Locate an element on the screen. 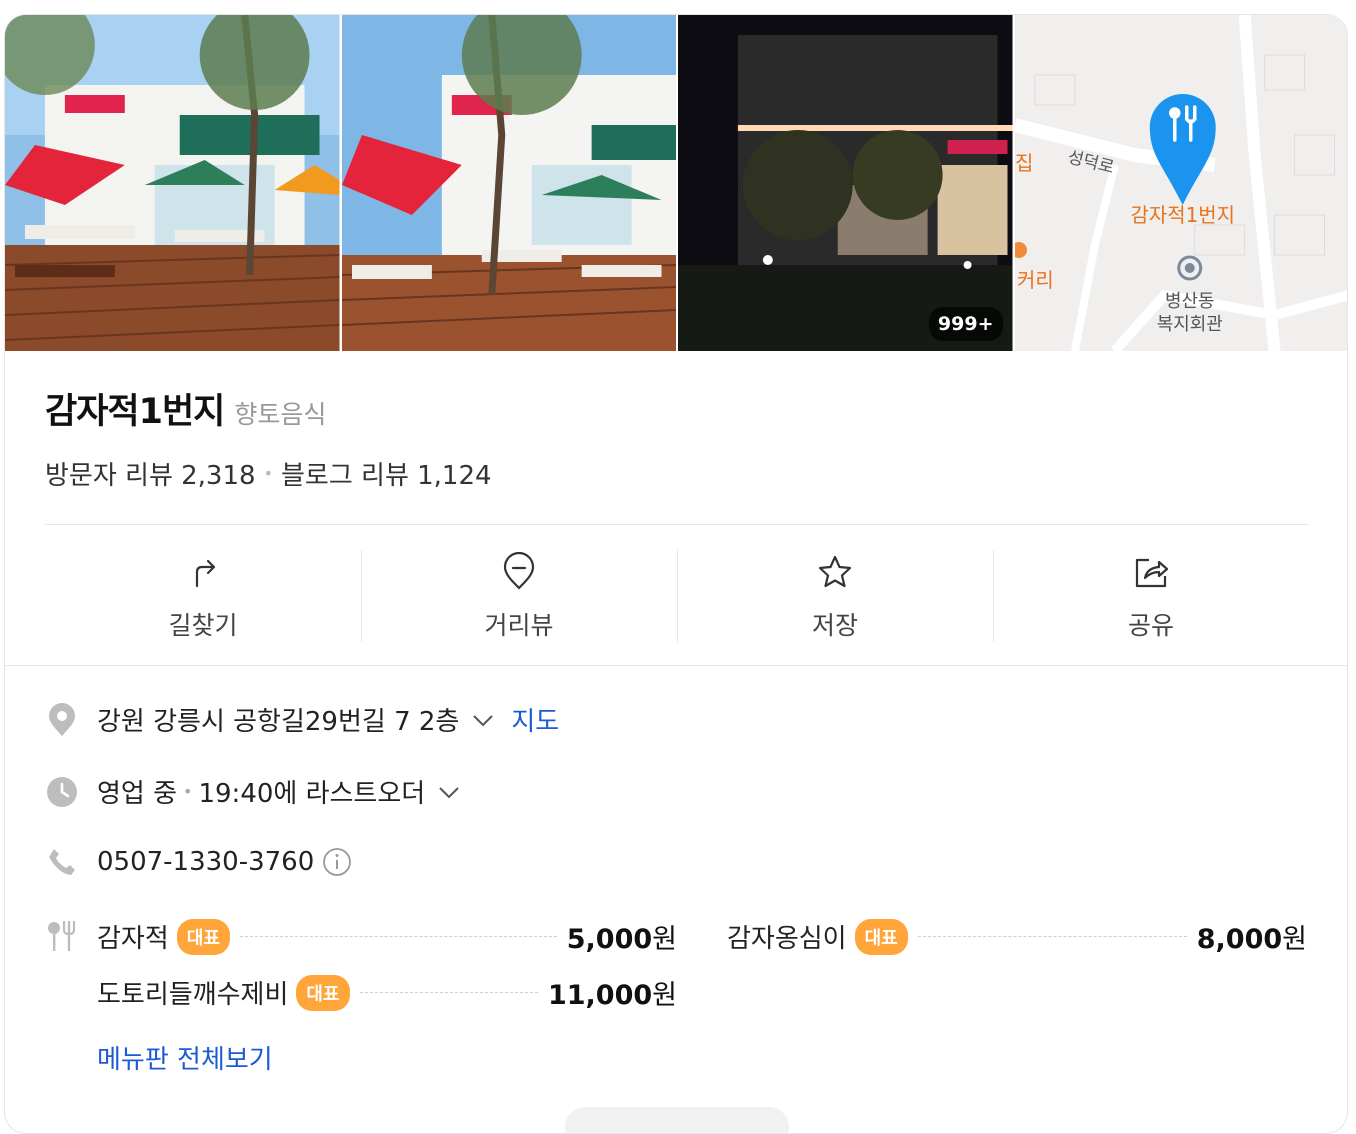 The image size is (1356, 1134). photo-count-badge: 999+ is located at coordinates (965, 324).